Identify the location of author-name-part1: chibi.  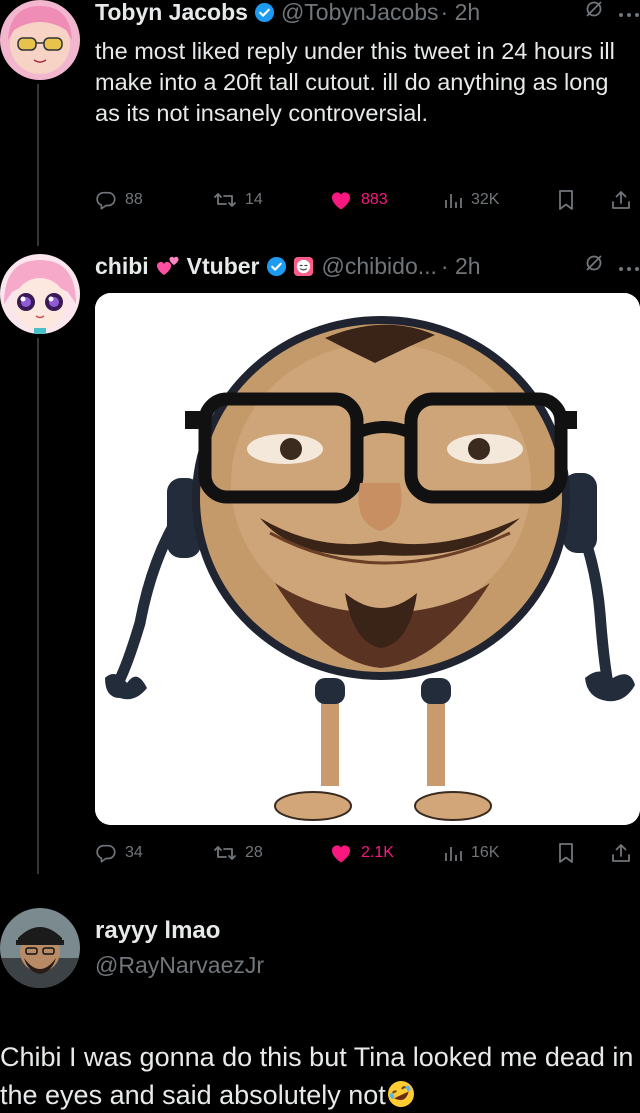
(122, 266).